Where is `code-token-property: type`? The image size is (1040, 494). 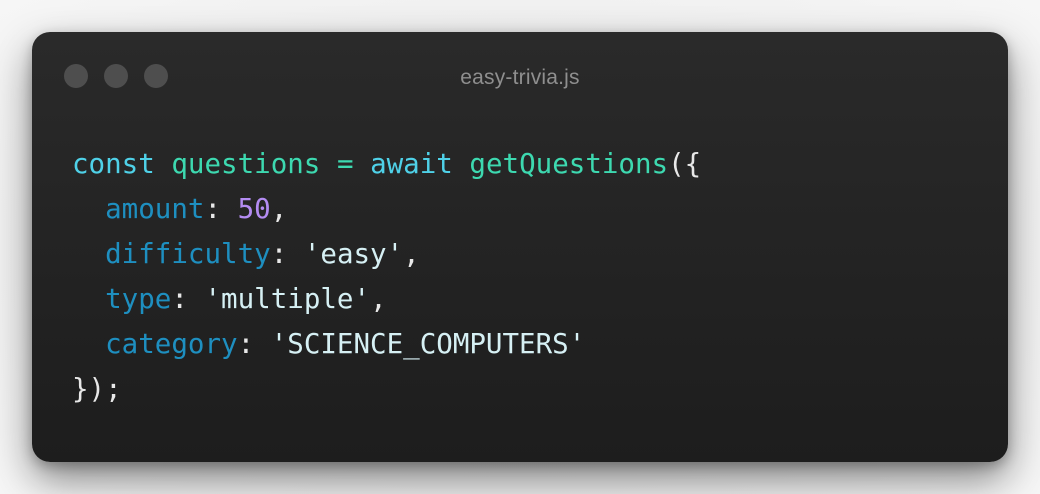 code-token-property: type is located at coordinates (138, 299).